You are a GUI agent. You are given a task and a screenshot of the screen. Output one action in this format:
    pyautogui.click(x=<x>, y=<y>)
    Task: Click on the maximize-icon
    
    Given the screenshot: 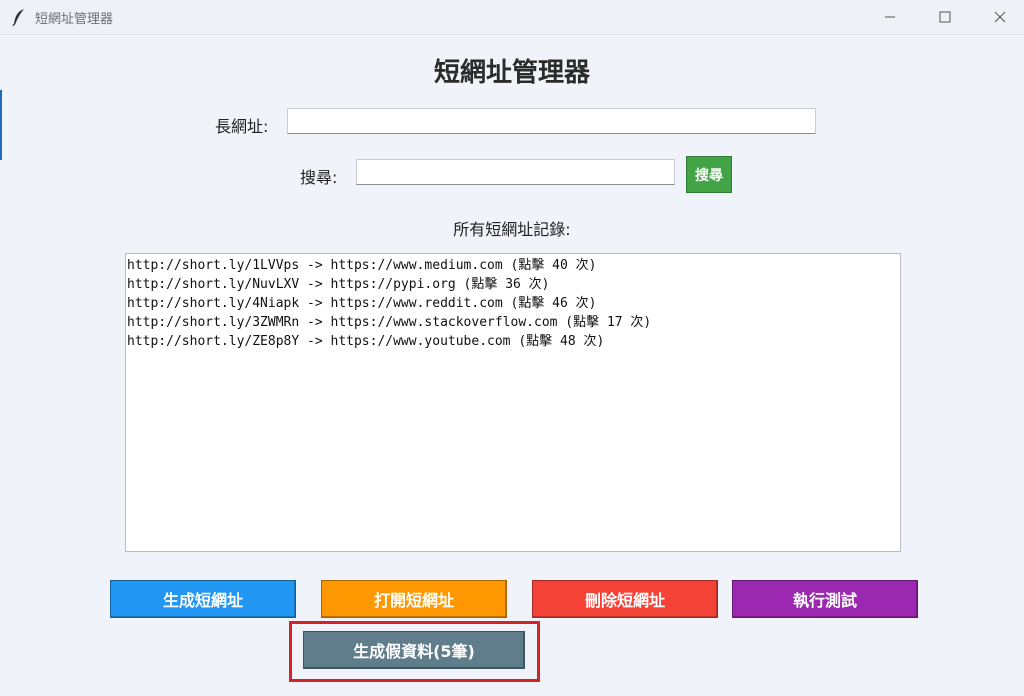 What is the action you would take?
    pyautogui.click(x=945, y=17)
    